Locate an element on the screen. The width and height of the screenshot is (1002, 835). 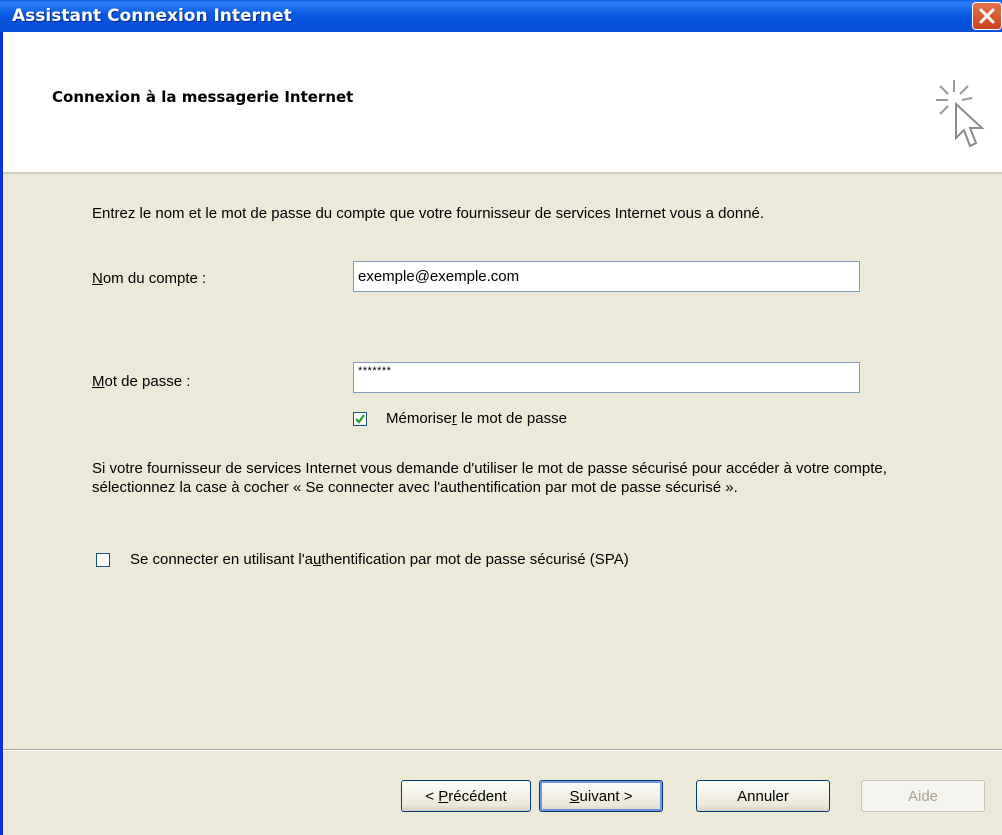
account-name-input: exemple@exemple.com is located at coordinates (606, 276).